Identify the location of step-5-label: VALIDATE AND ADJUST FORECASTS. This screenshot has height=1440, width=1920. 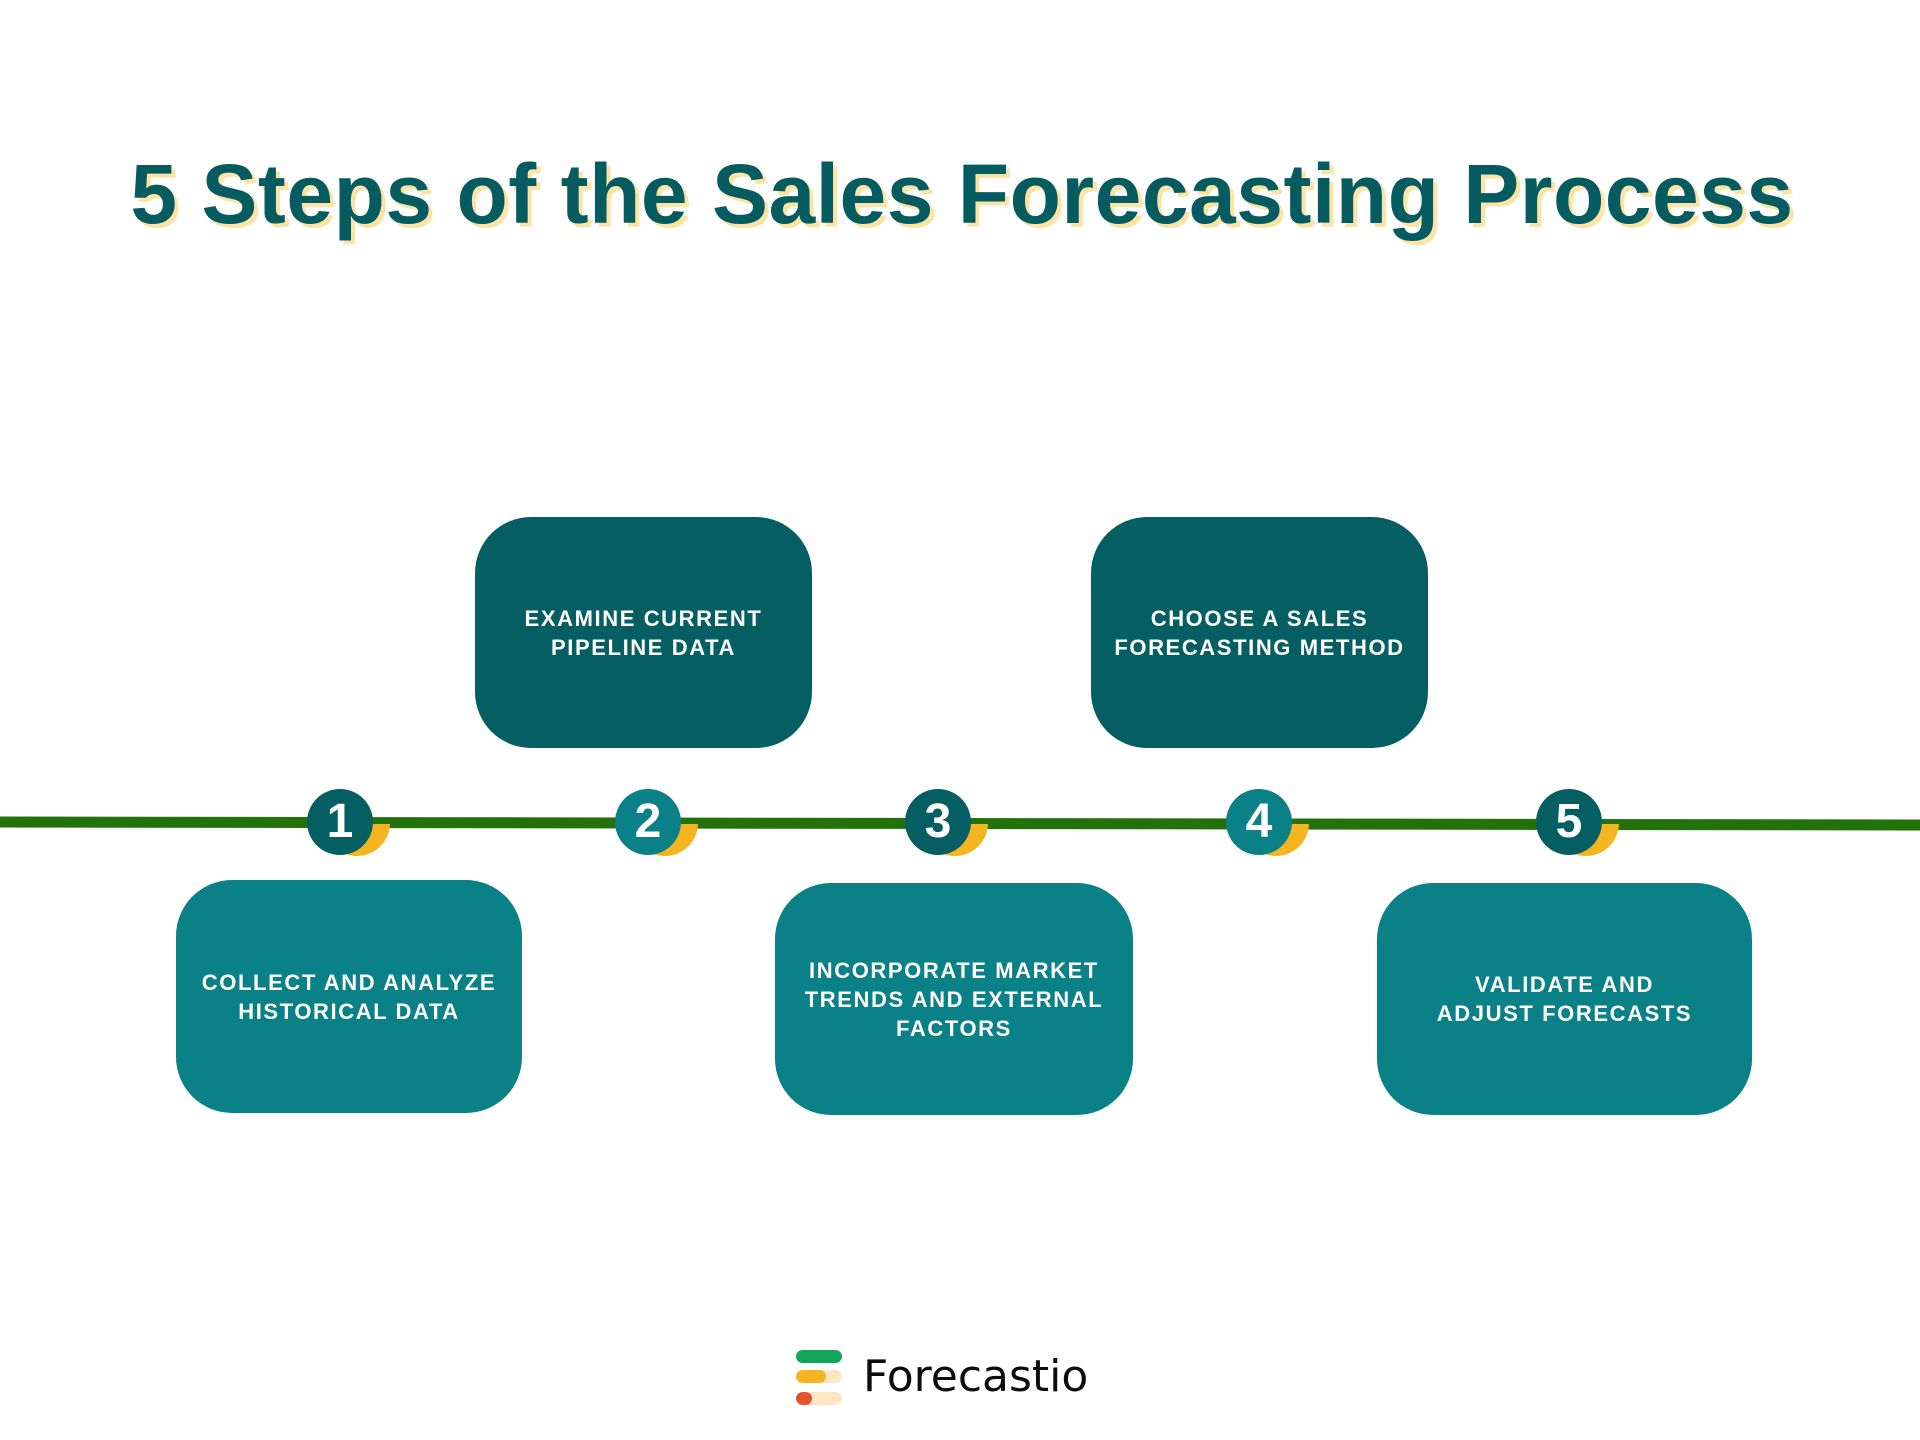
(1564, 999).